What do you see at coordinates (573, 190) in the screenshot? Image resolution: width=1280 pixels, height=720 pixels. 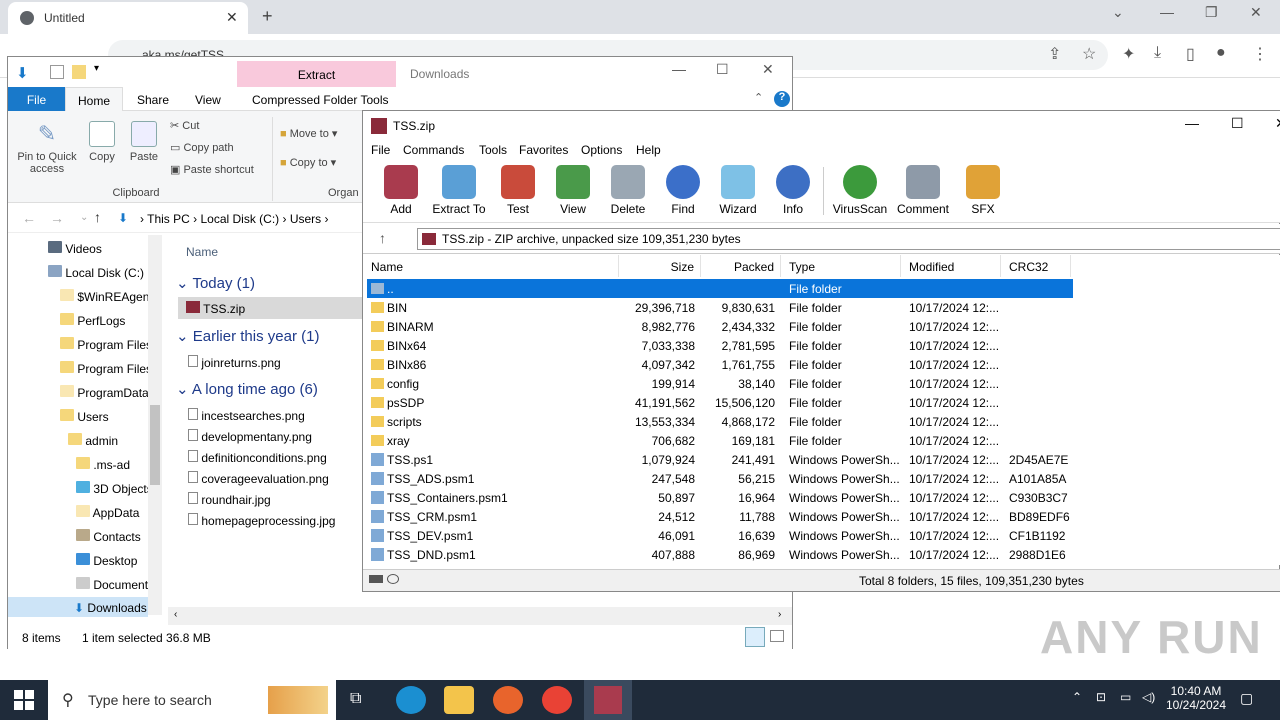 I see `view-button: View` at bounding box center [573, 190].